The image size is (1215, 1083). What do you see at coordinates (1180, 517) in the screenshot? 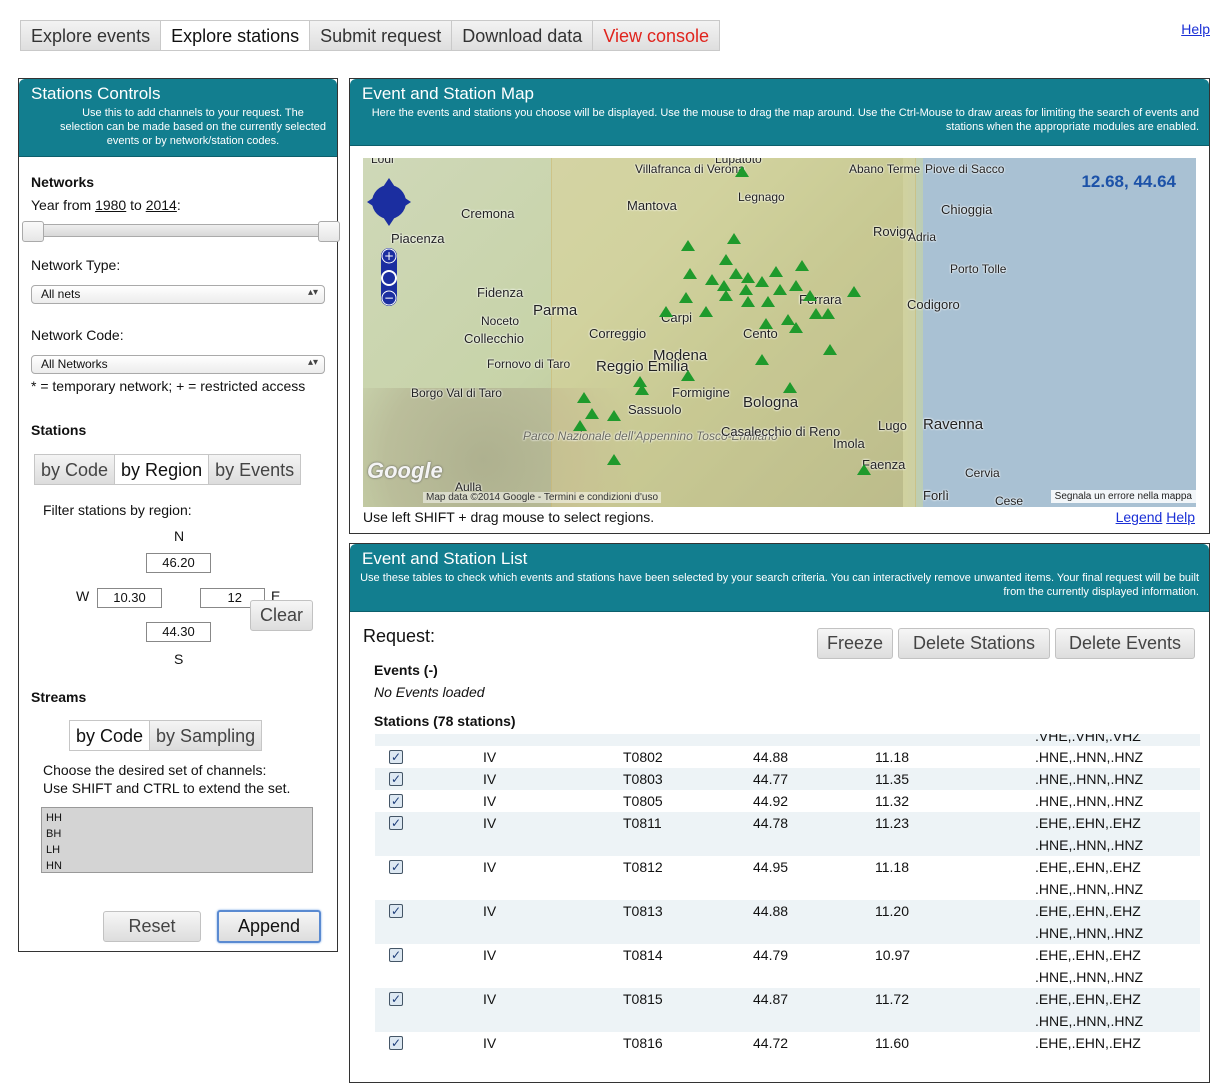
I see `map-help-link: Help` at bounding box center [1180, 517].